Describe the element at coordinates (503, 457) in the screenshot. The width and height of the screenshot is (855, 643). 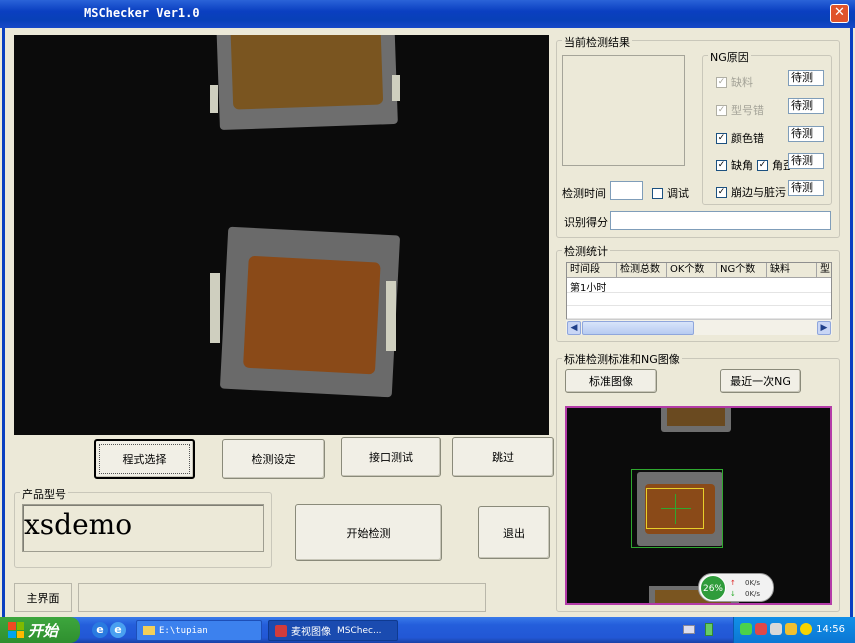
I see `skip-button: 跳过` at that location.